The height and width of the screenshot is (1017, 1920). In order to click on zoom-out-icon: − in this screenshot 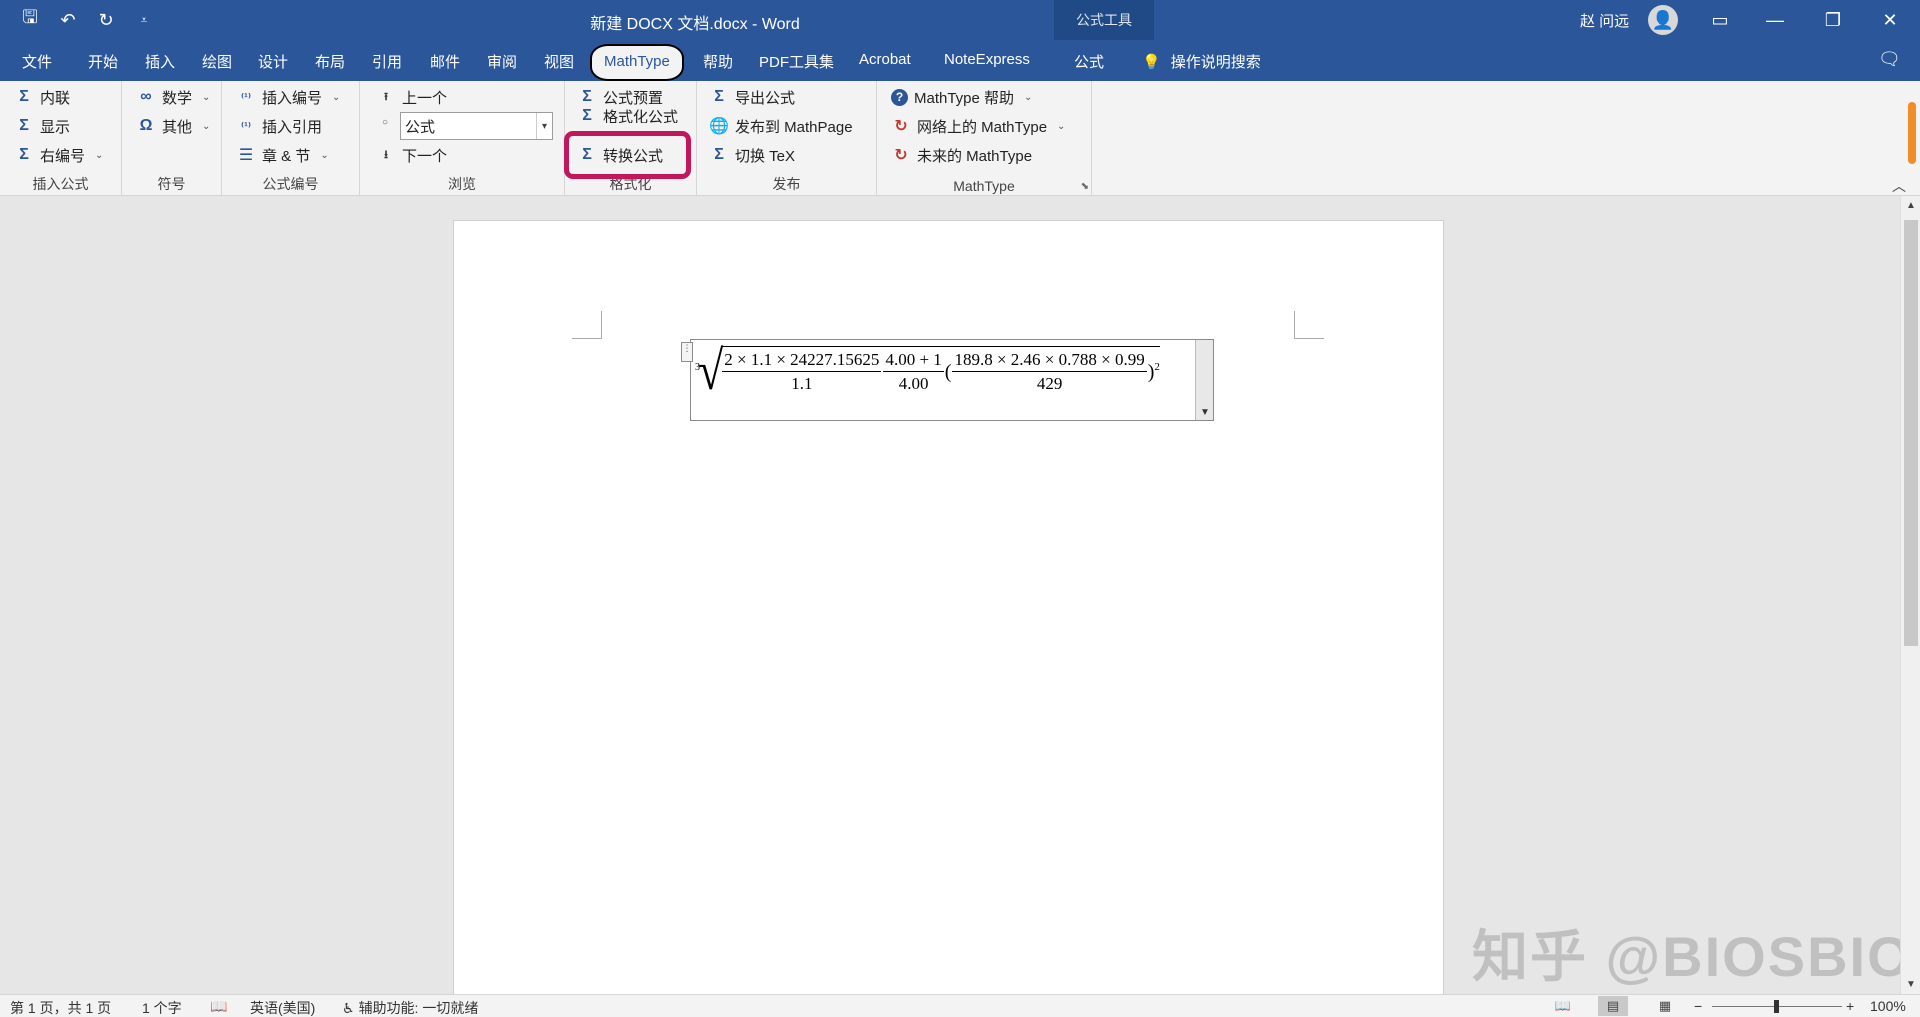, I will do `click(1698, 1006)`.